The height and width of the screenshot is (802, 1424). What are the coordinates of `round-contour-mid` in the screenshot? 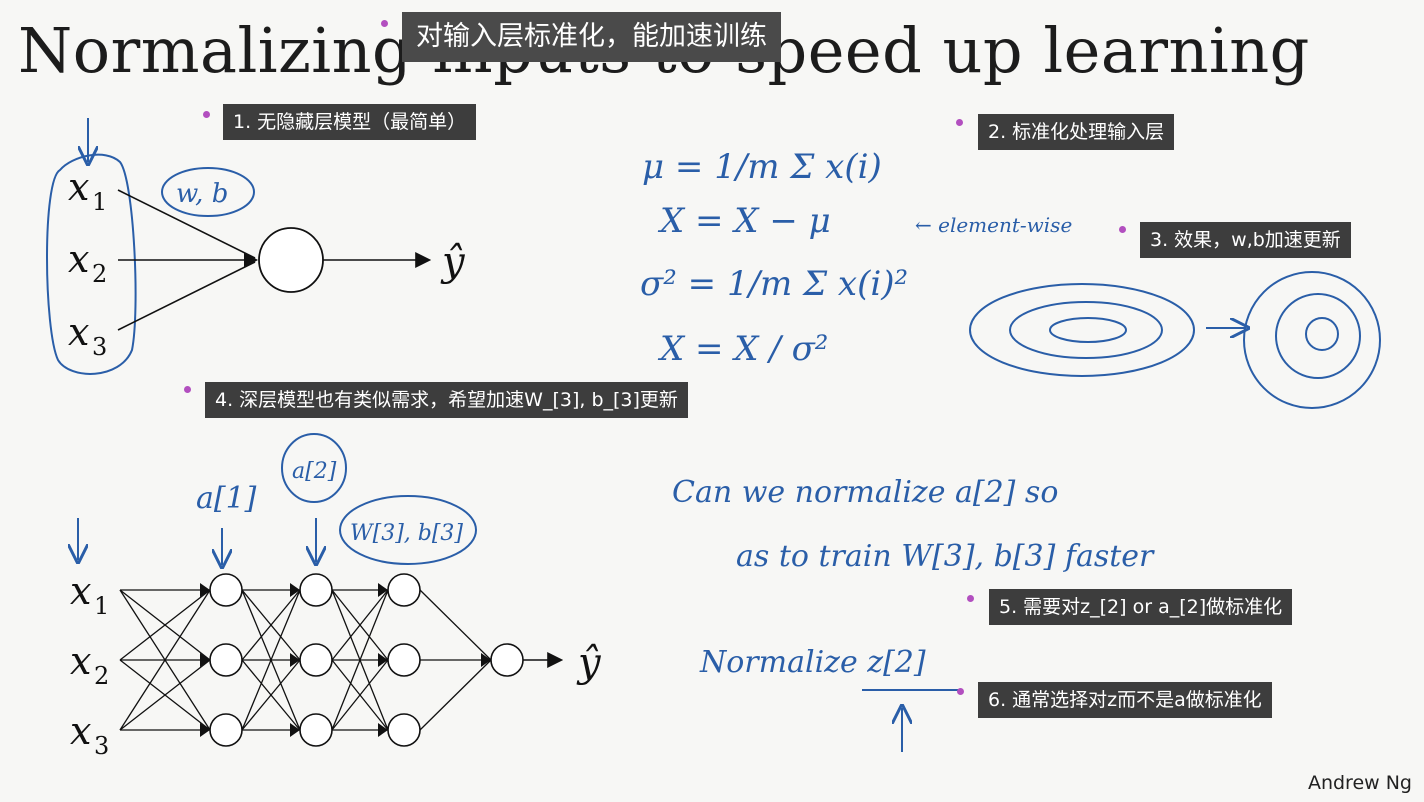 It's located at (1318, 336).